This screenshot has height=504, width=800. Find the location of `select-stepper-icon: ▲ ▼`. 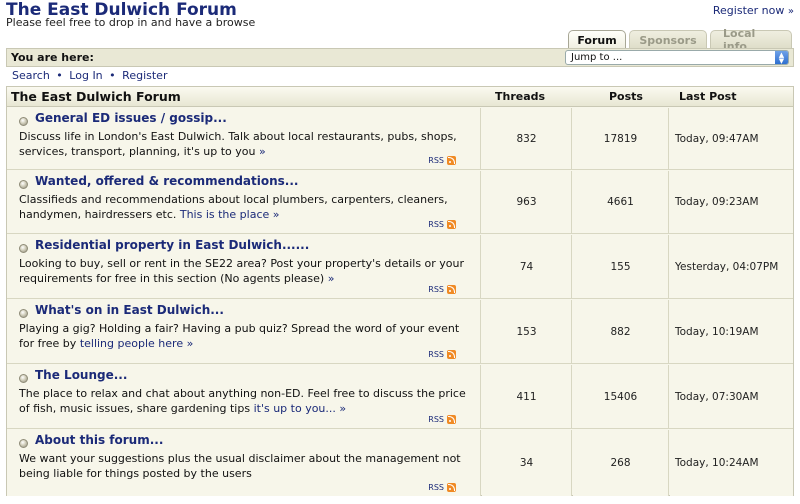

select-stepper-icon: ▲ ▼ is located at coordinates (781, 58).